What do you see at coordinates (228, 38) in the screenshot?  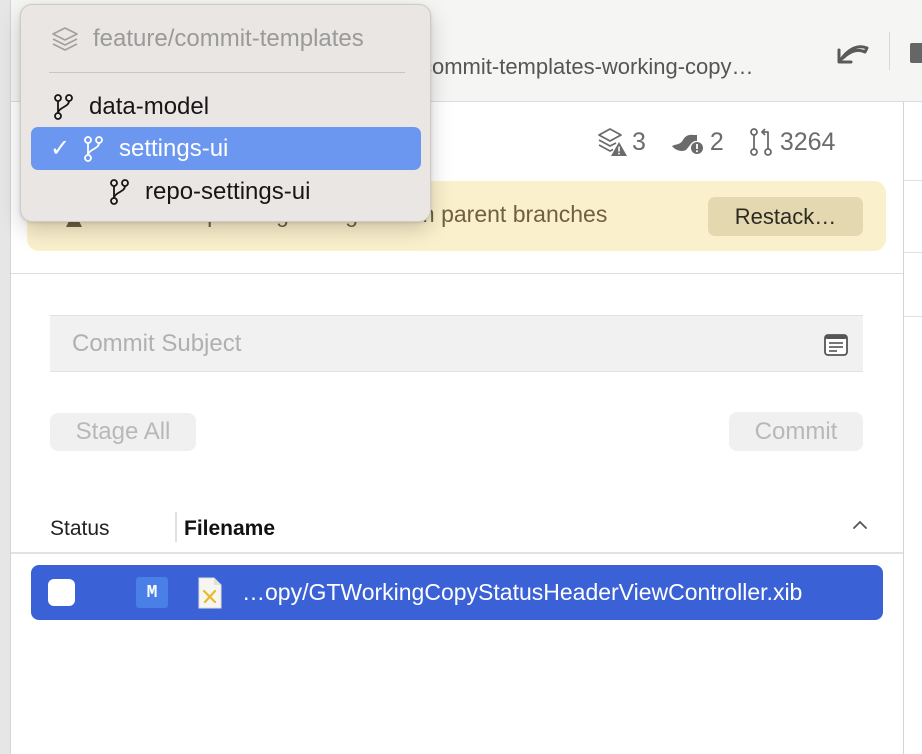 I see `stack-name: feature/commit-templates` at bounding box center [228, 38].